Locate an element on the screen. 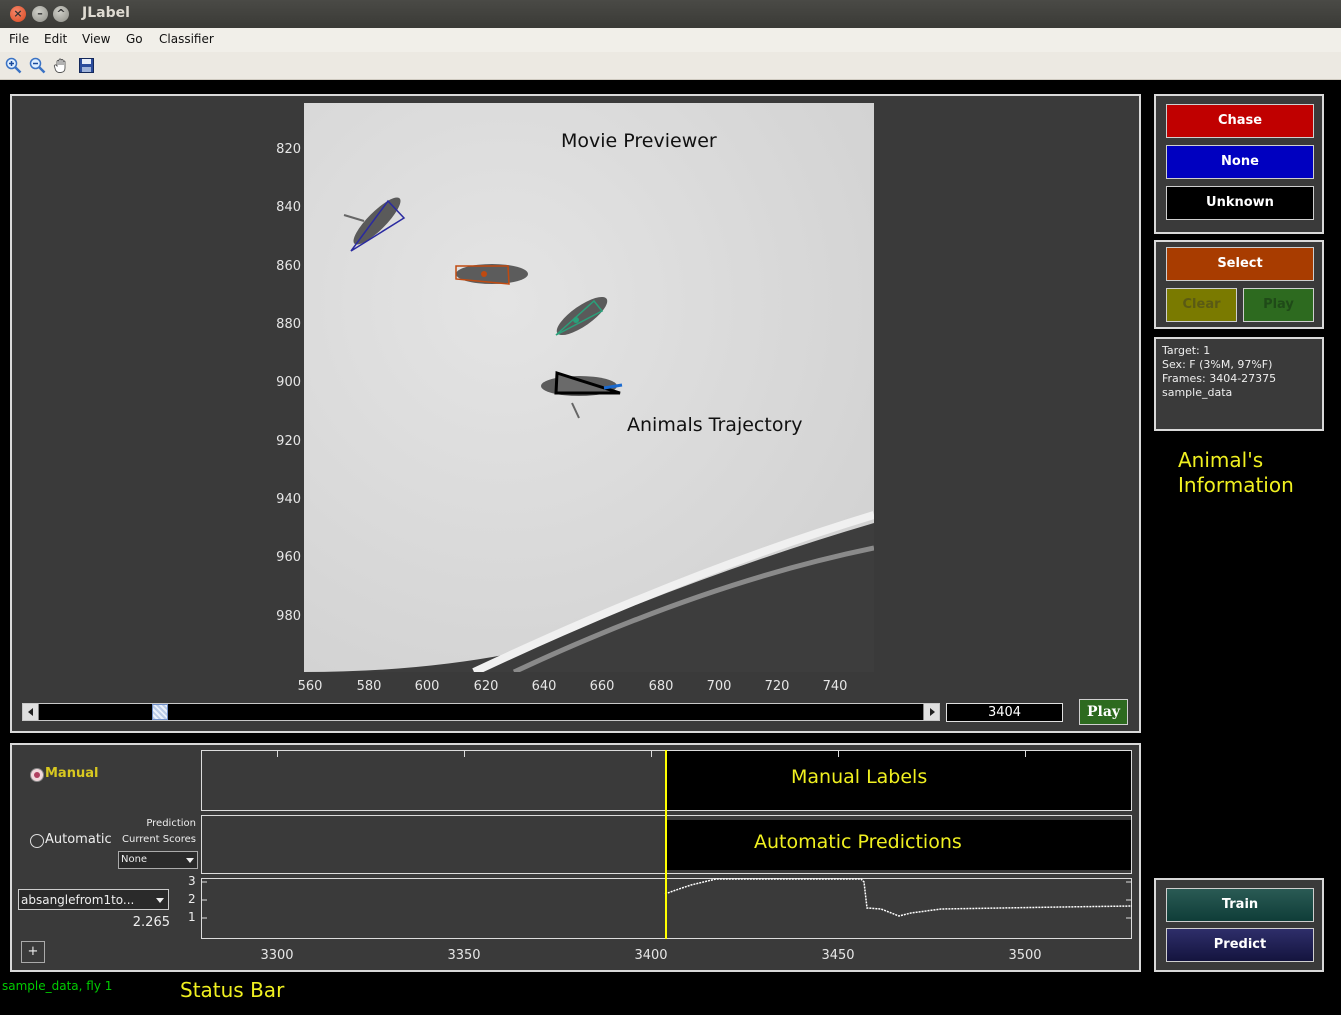  current-scores-label: Current Scores is located at coordinates (159, 839).